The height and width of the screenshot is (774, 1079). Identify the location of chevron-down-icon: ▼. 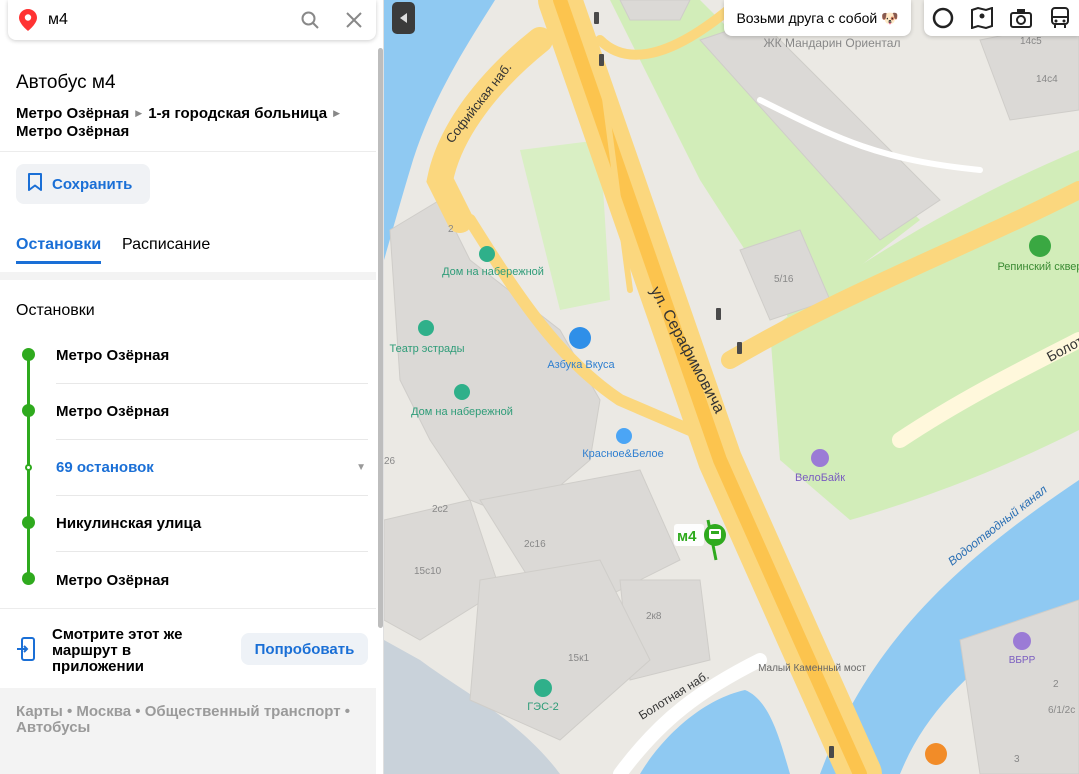
(361, 467).